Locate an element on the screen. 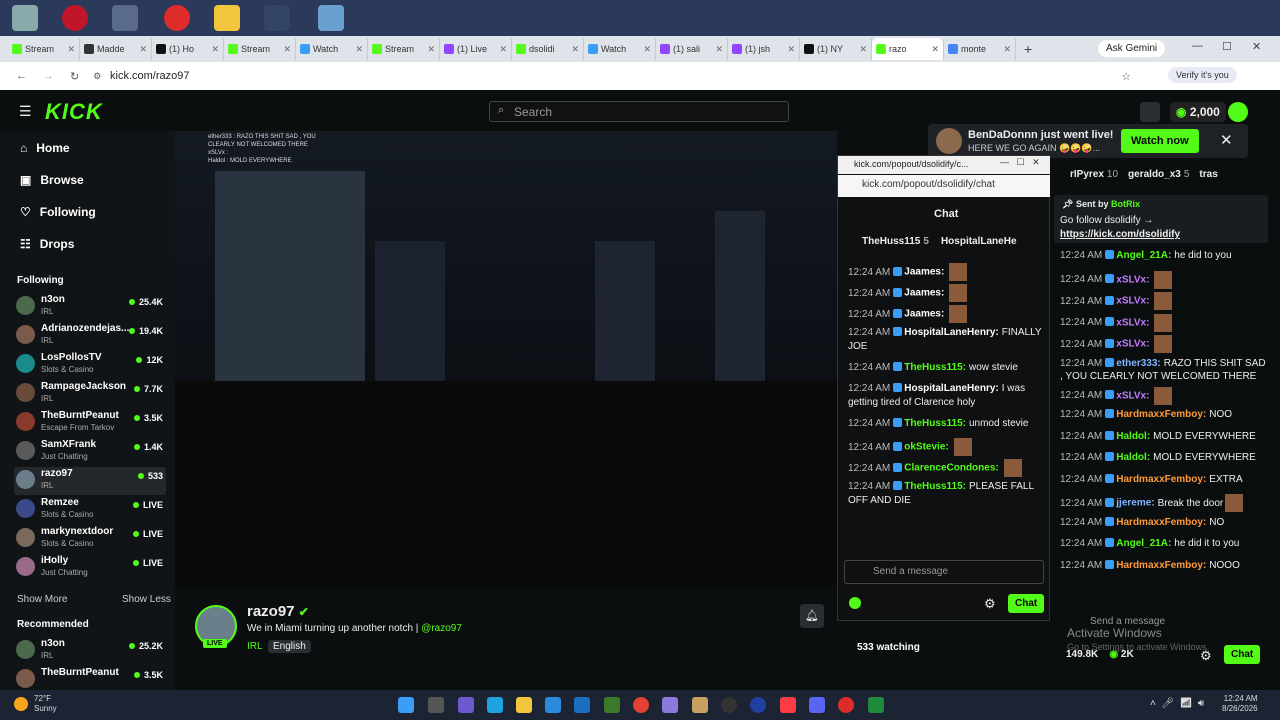  popout-chat-button: Chat is located at coordinates (1026, 603).